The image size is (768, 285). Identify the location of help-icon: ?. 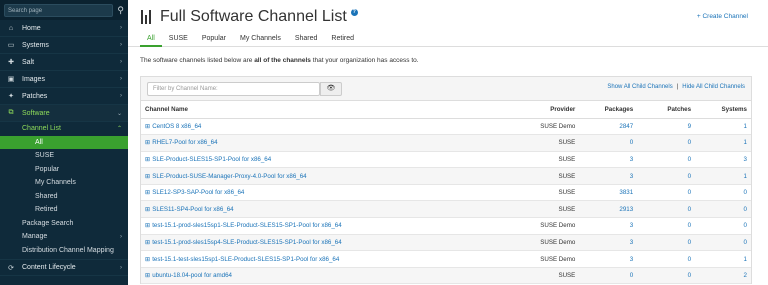
(354, 12).